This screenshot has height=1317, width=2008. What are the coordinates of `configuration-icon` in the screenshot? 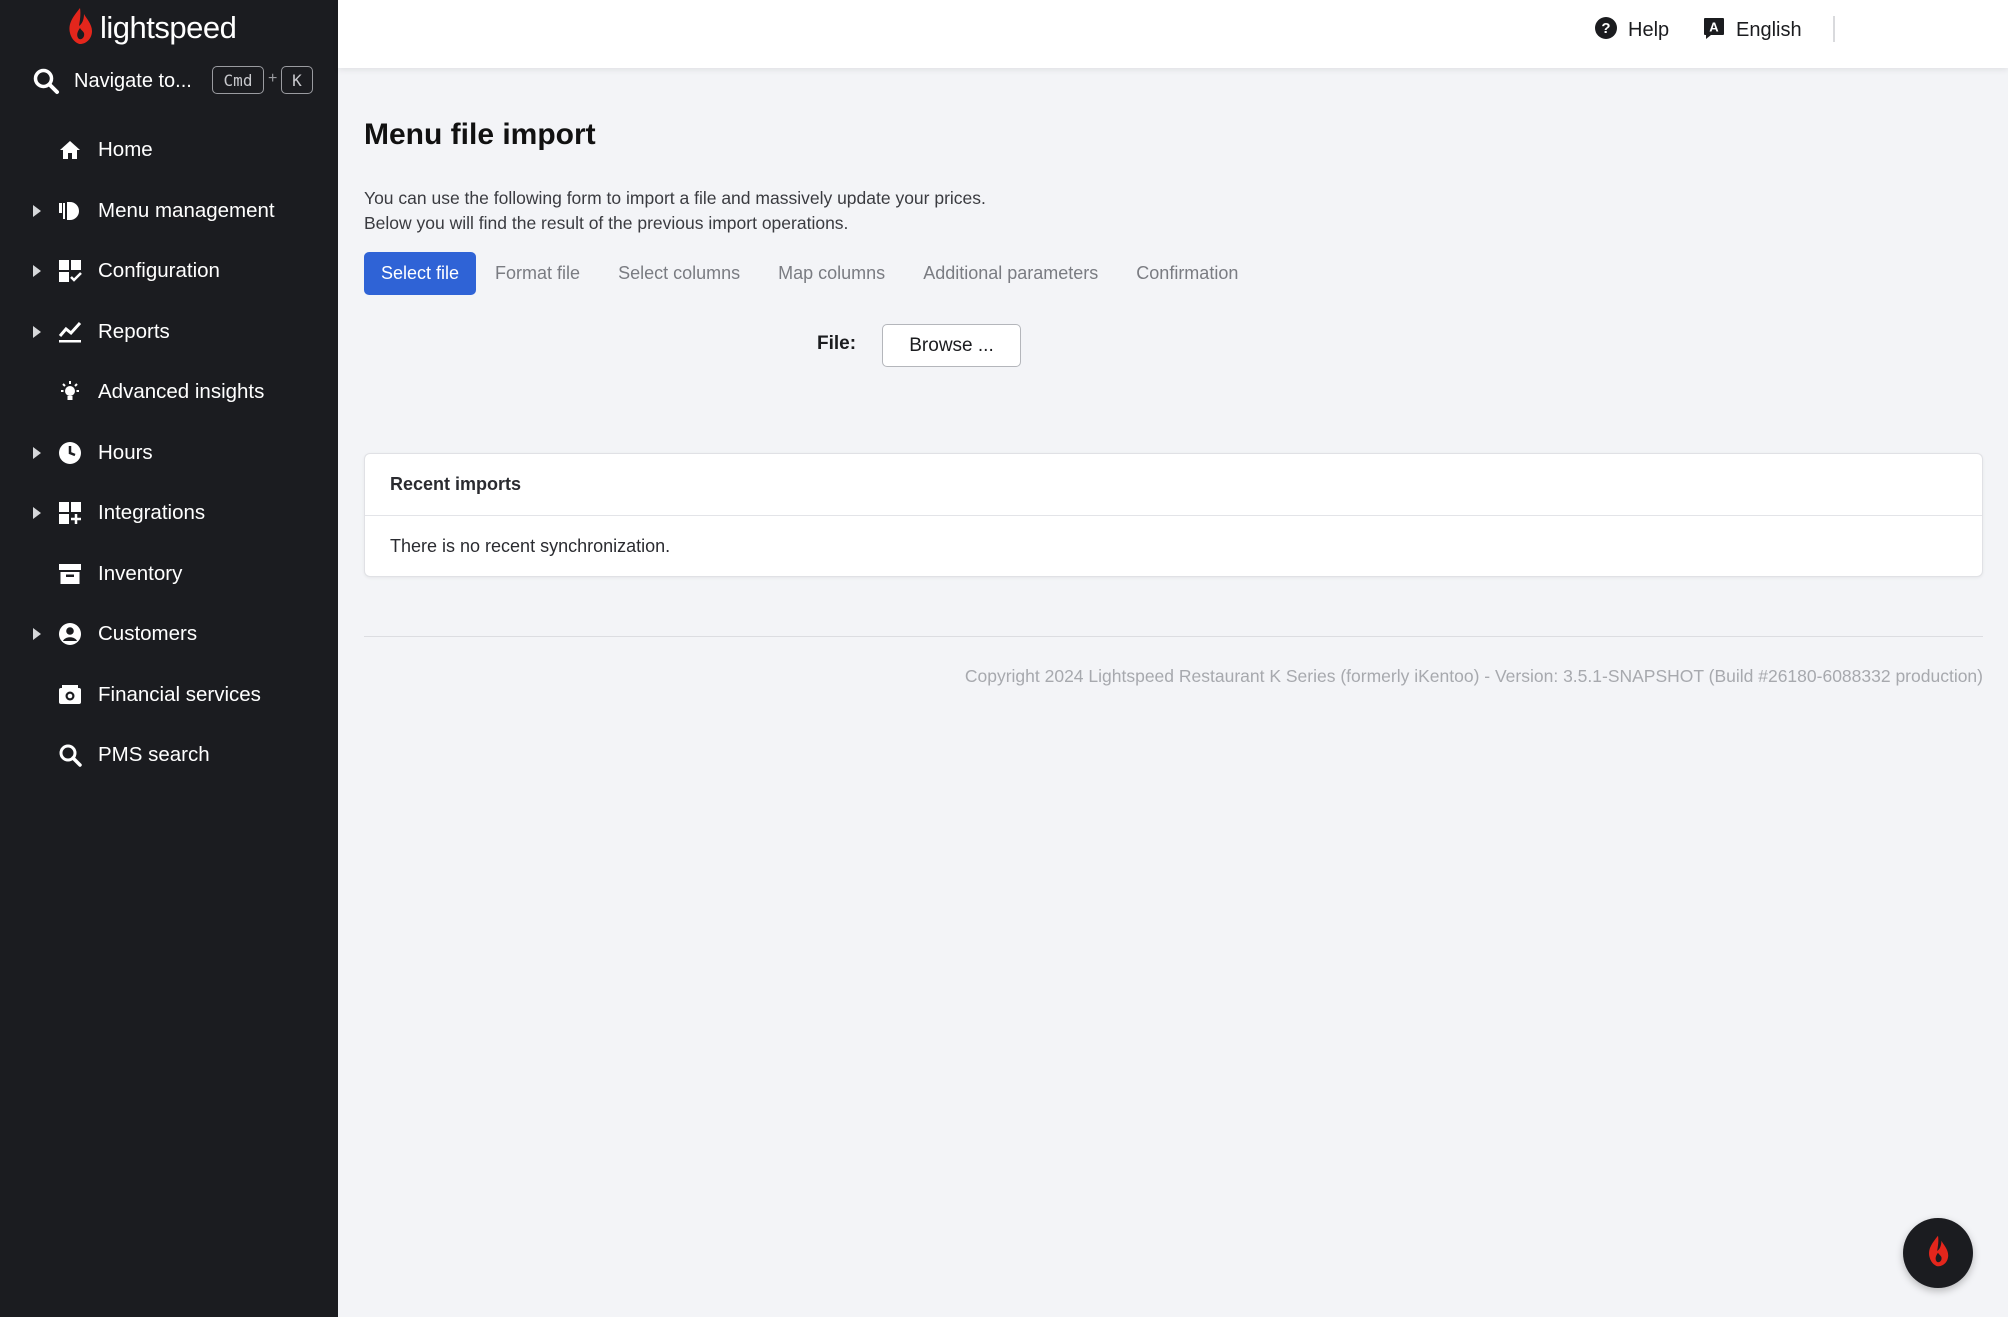 It's located at (70, 271).